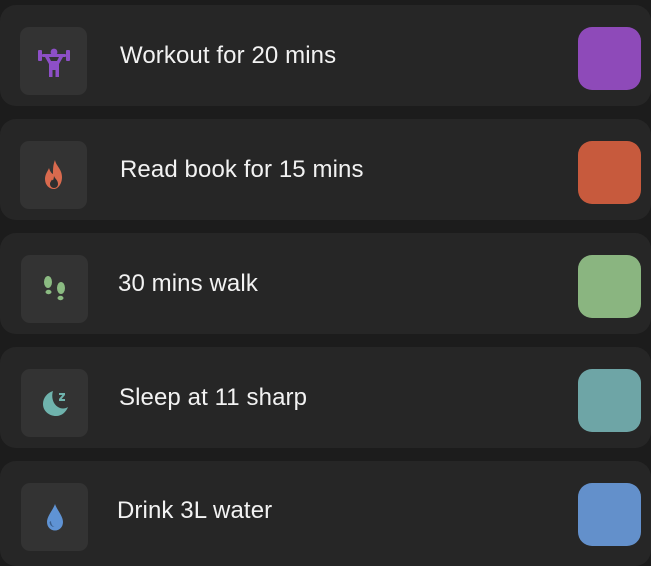 The width and height of the screenshot is (651, 566). I want to click on habit-label: Read book for 15 mins, so click(242, 169).